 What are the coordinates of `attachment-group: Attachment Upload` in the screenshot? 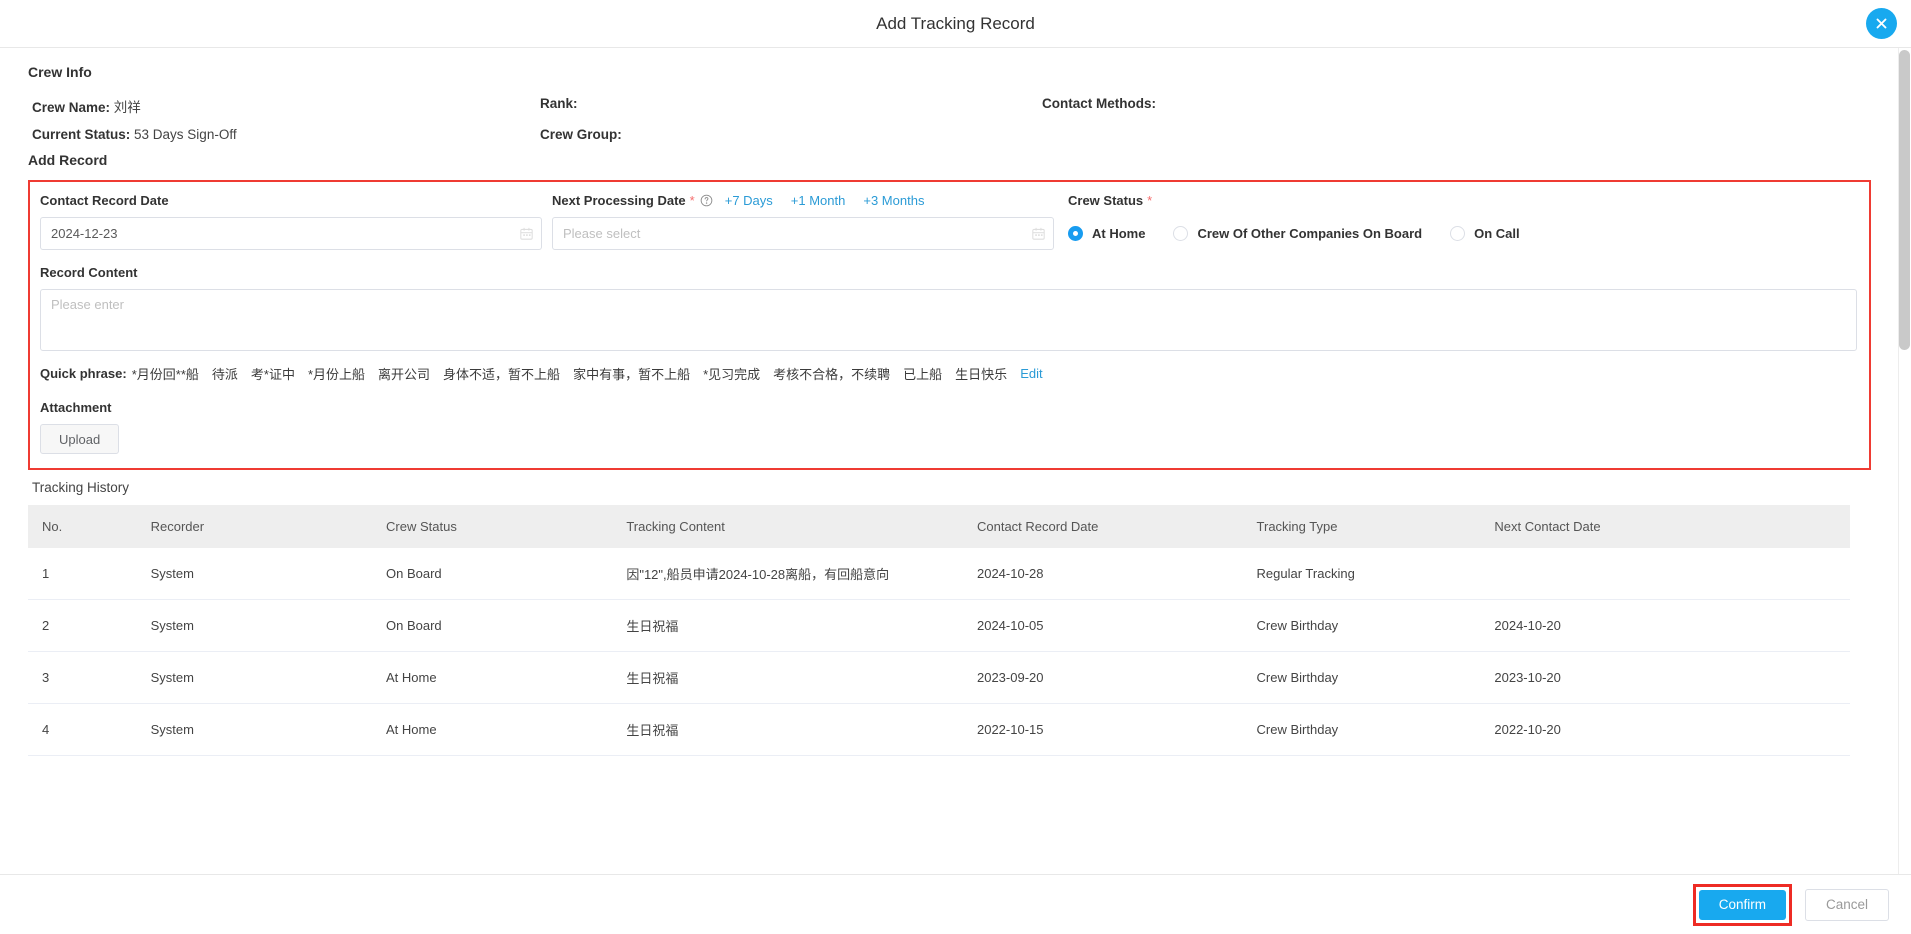 It's located at (948, 426).